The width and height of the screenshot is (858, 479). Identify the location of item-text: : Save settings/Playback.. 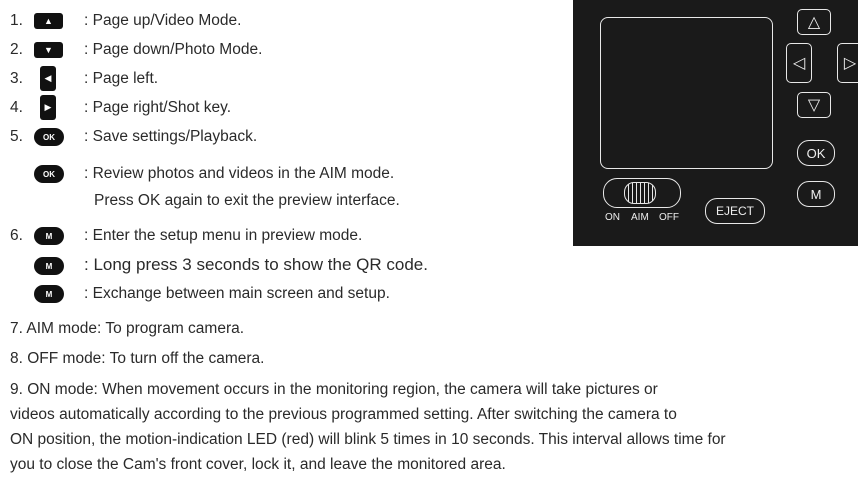
(171, 136).